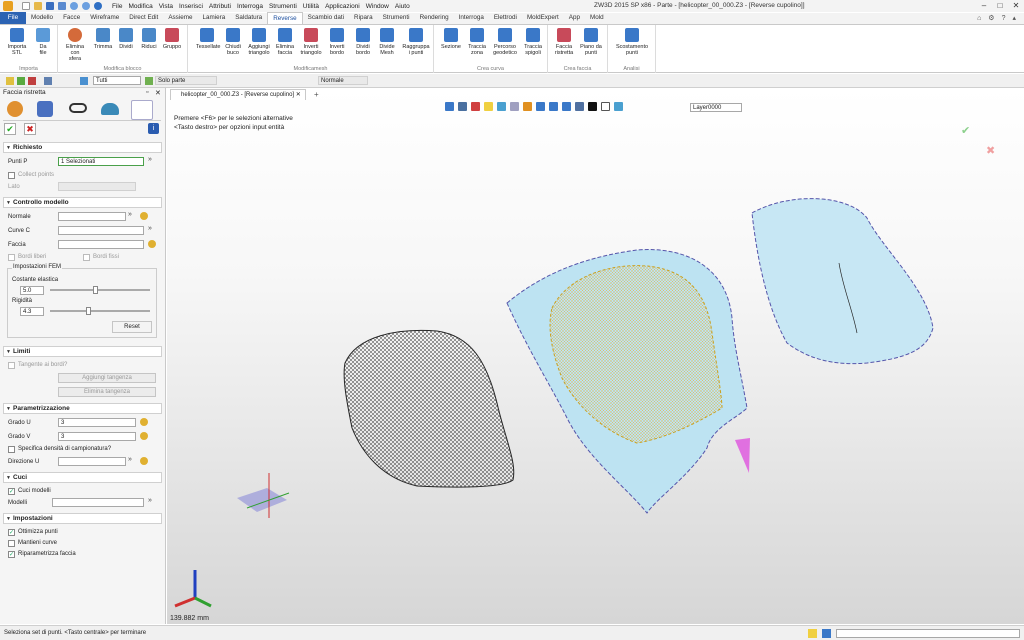 This screenshot has width=1024, height=640. I want to click on status-grid-icon, so click(826, 633).